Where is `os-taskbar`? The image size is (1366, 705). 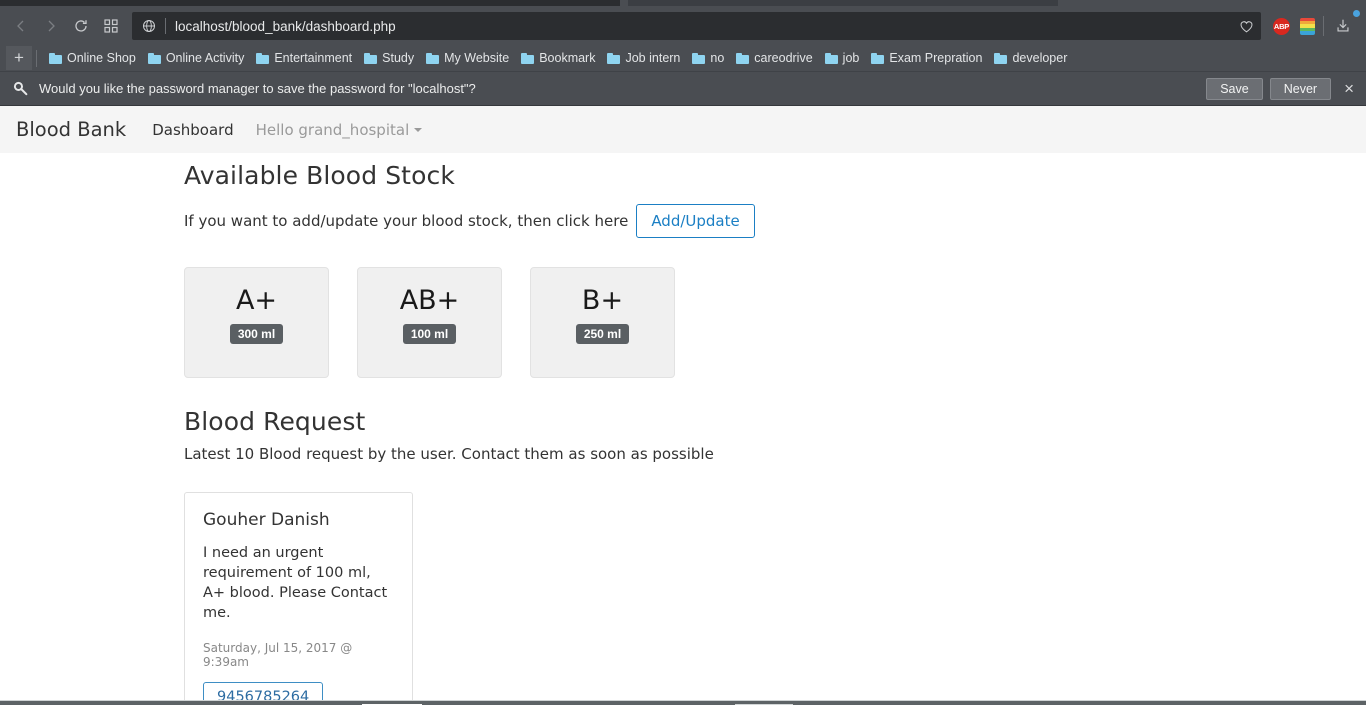 os-taskbar is located at coordinates (683, 702).